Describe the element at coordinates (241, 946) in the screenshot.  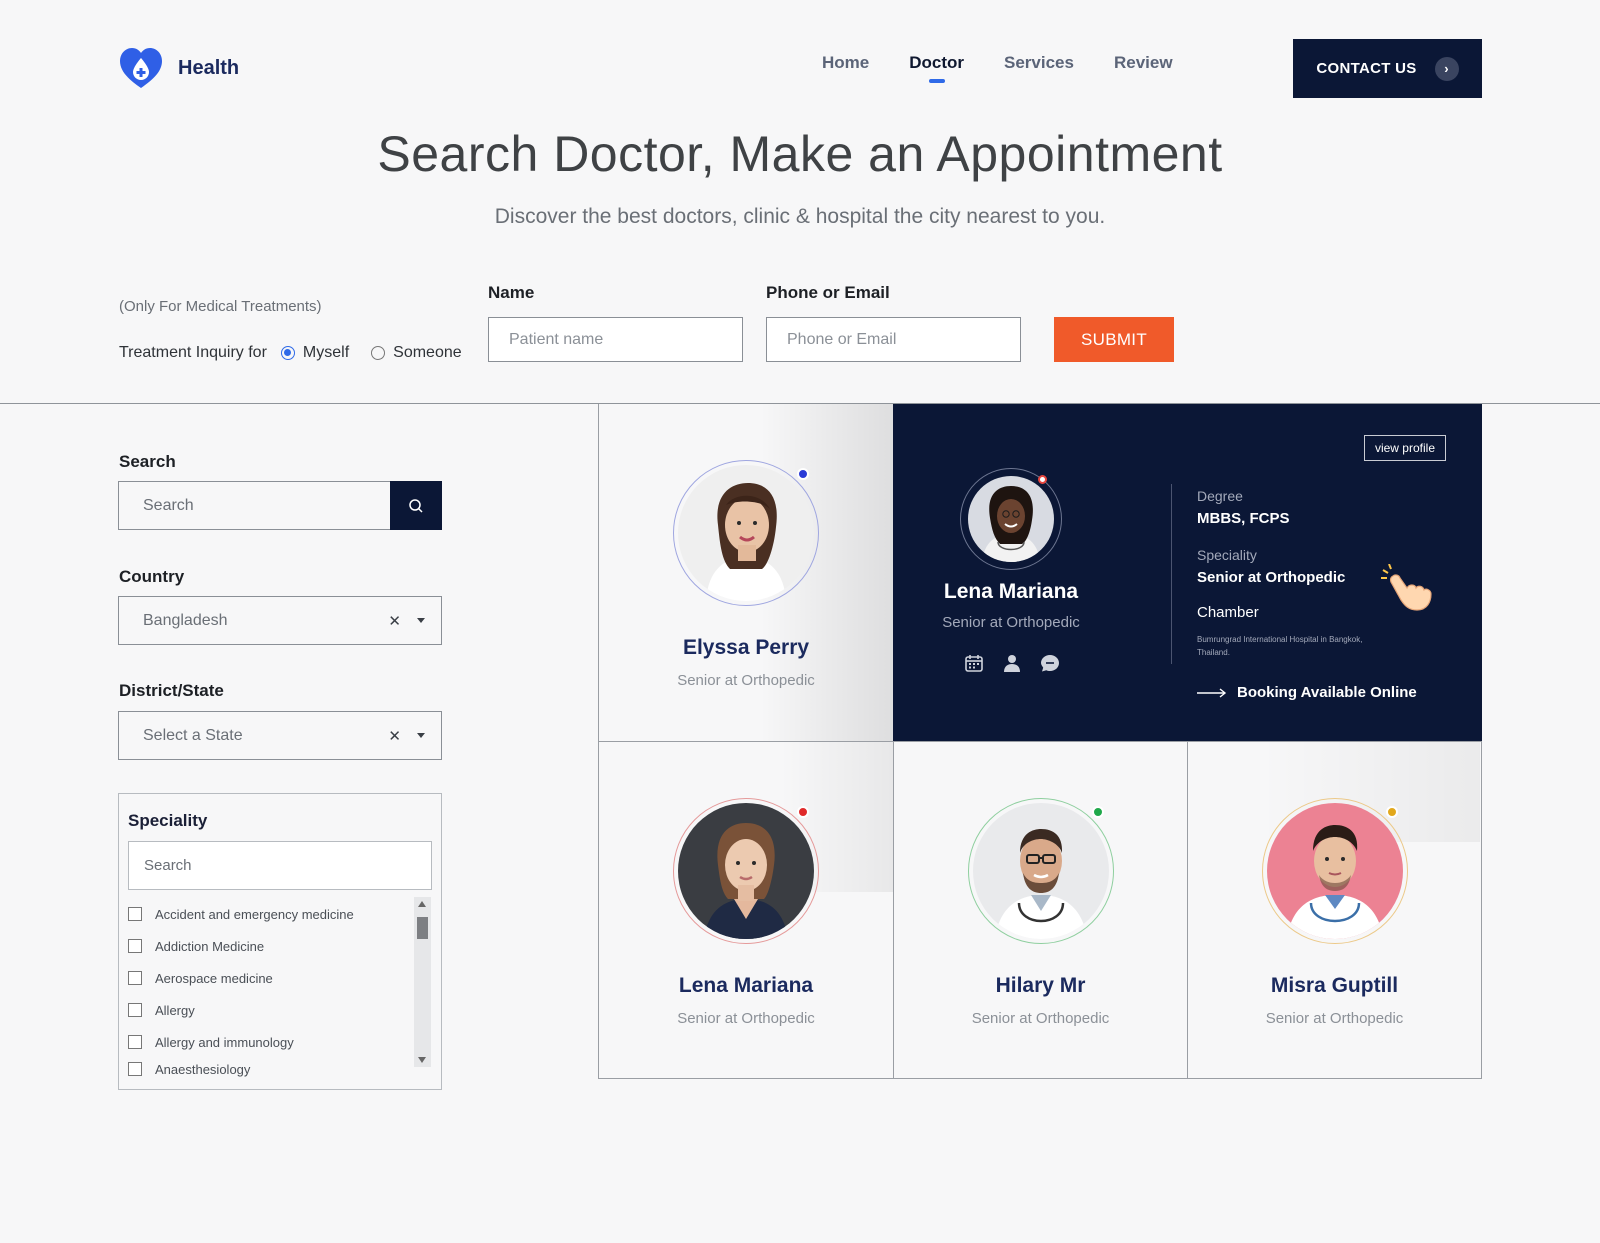
I see `speciality-item: Addiction Medicine` at that location.